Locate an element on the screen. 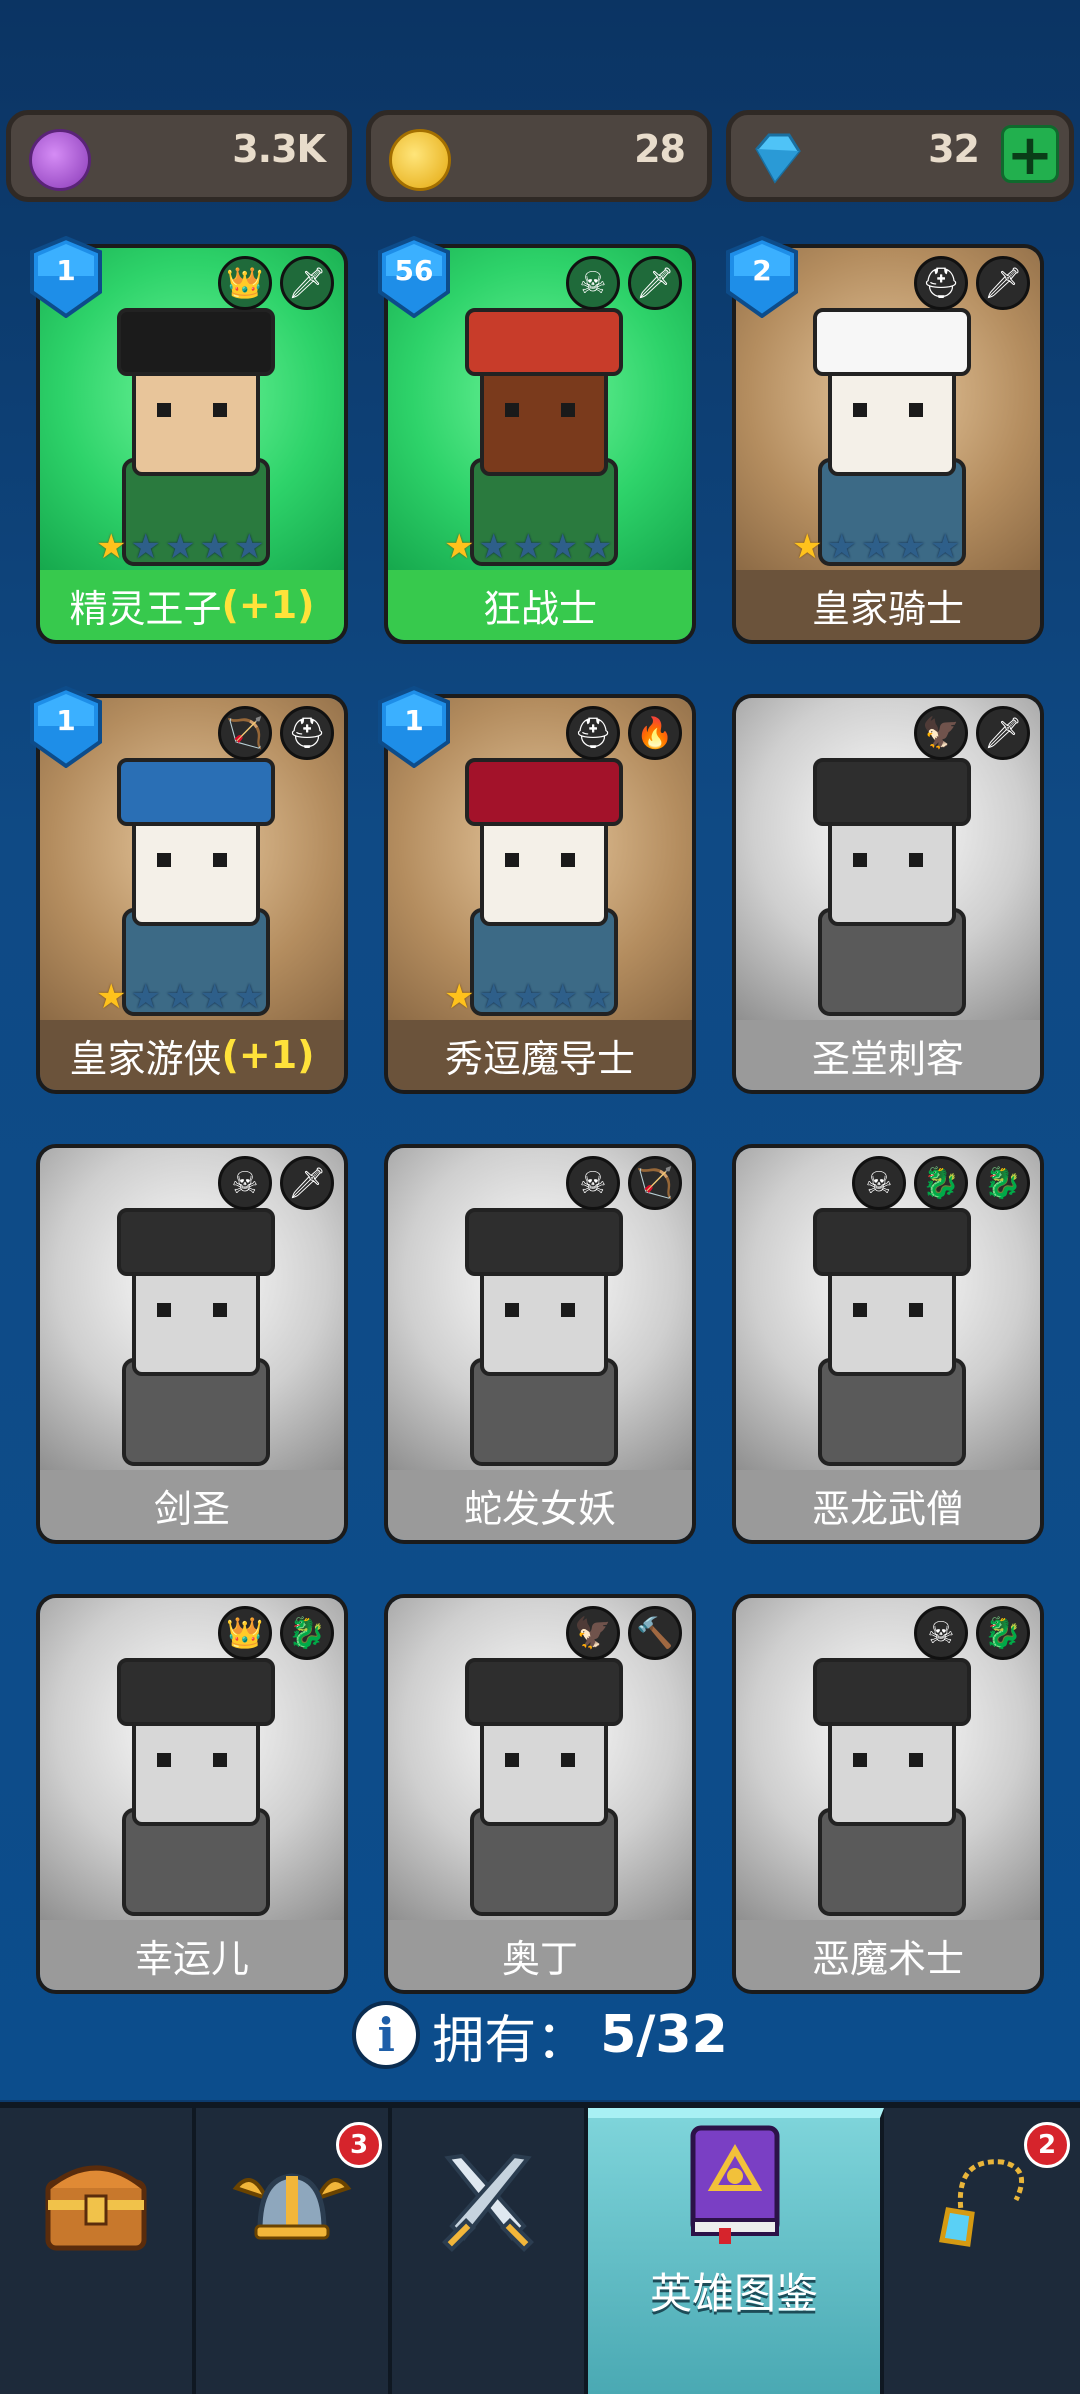 The image size is (1080, 2394). nav-heroes: 3 is located at coordinates (294, 2251).